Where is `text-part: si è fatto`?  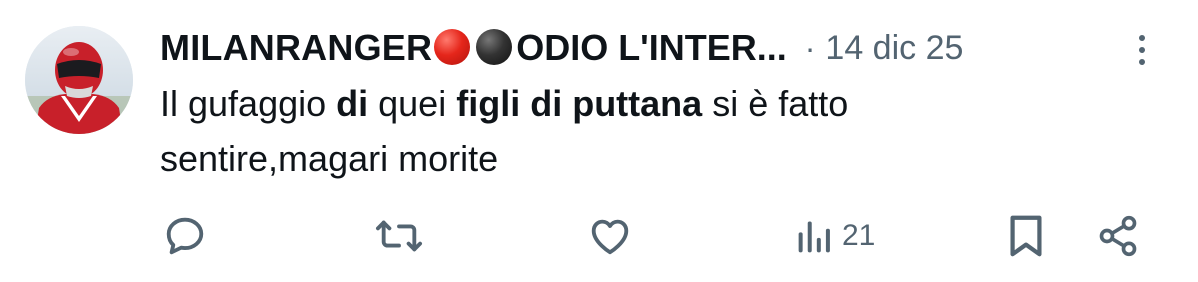 text-part: si è fatto is located at coordinates (775, 103).